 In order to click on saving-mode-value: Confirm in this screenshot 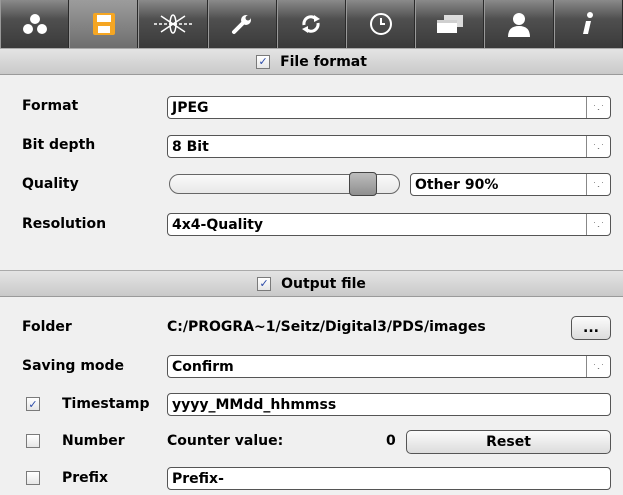, I will do `click(203, 366)`.